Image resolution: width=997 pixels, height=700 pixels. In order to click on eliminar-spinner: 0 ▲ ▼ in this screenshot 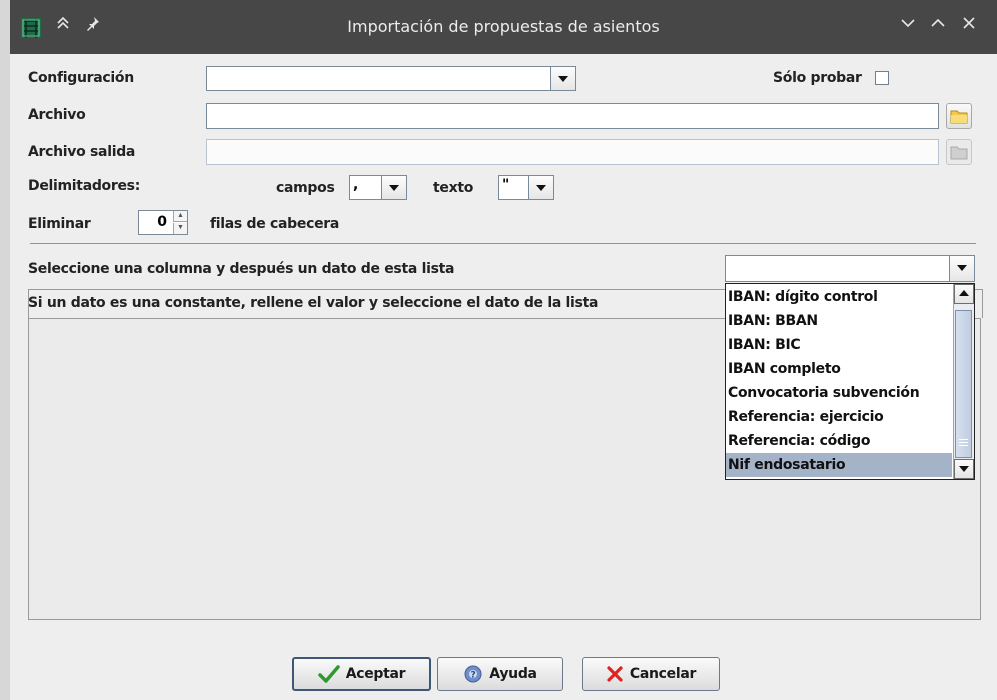, I will do `click(163, 222)`.